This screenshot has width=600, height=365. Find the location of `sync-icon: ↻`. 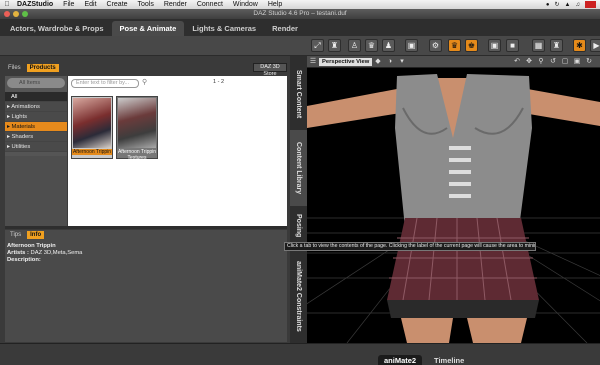

sync-icon: ↻ is located at coordinates (557, 4).